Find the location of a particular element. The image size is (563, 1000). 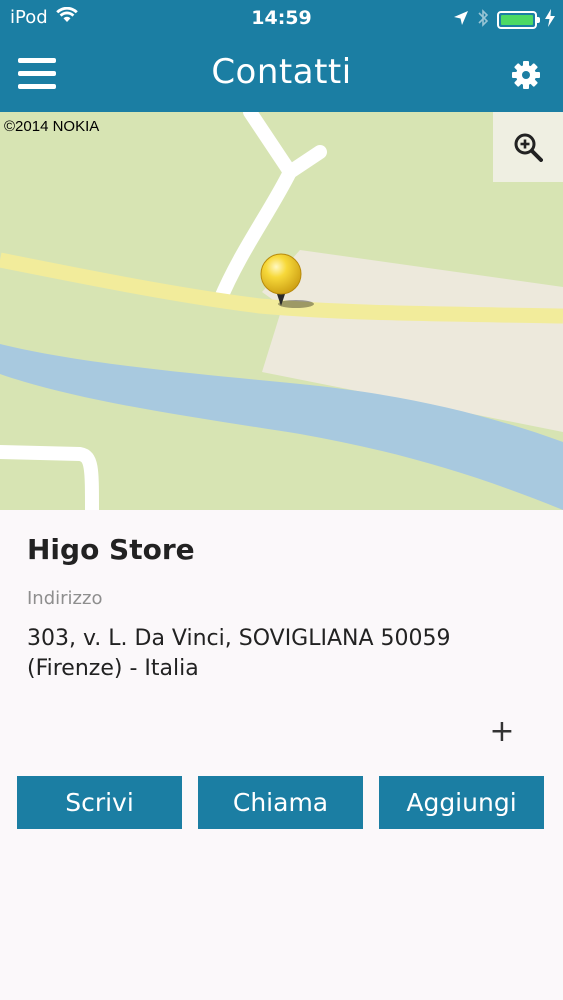

status-icons is located at coordinates (504, 20).